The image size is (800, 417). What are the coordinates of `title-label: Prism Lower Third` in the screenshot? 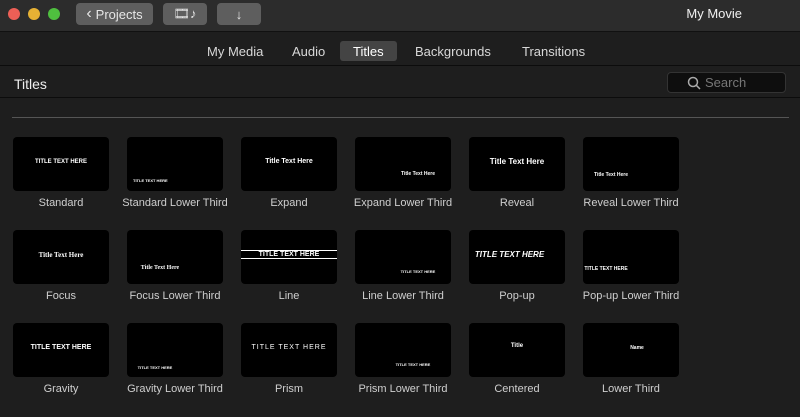 It's located at (403, 389).